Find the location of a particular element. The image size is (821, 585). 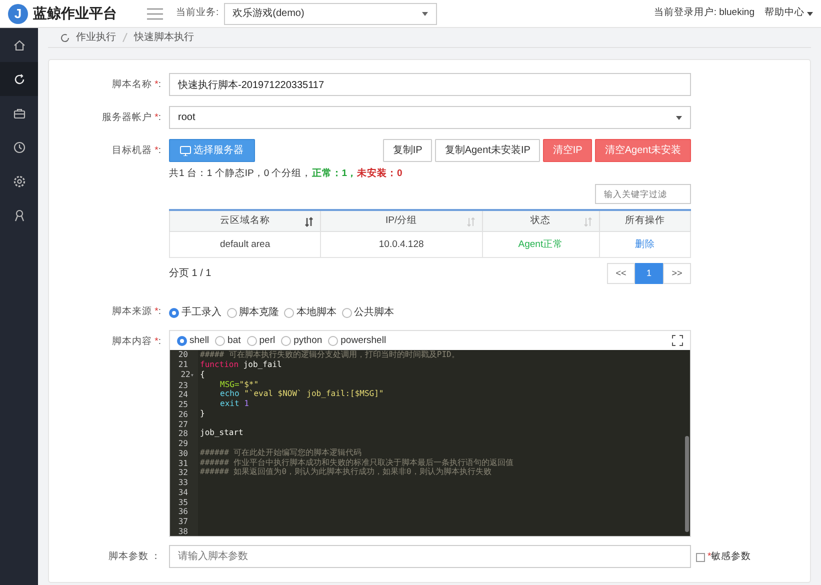

line-number: 26 is located at coordinates (183, 415).